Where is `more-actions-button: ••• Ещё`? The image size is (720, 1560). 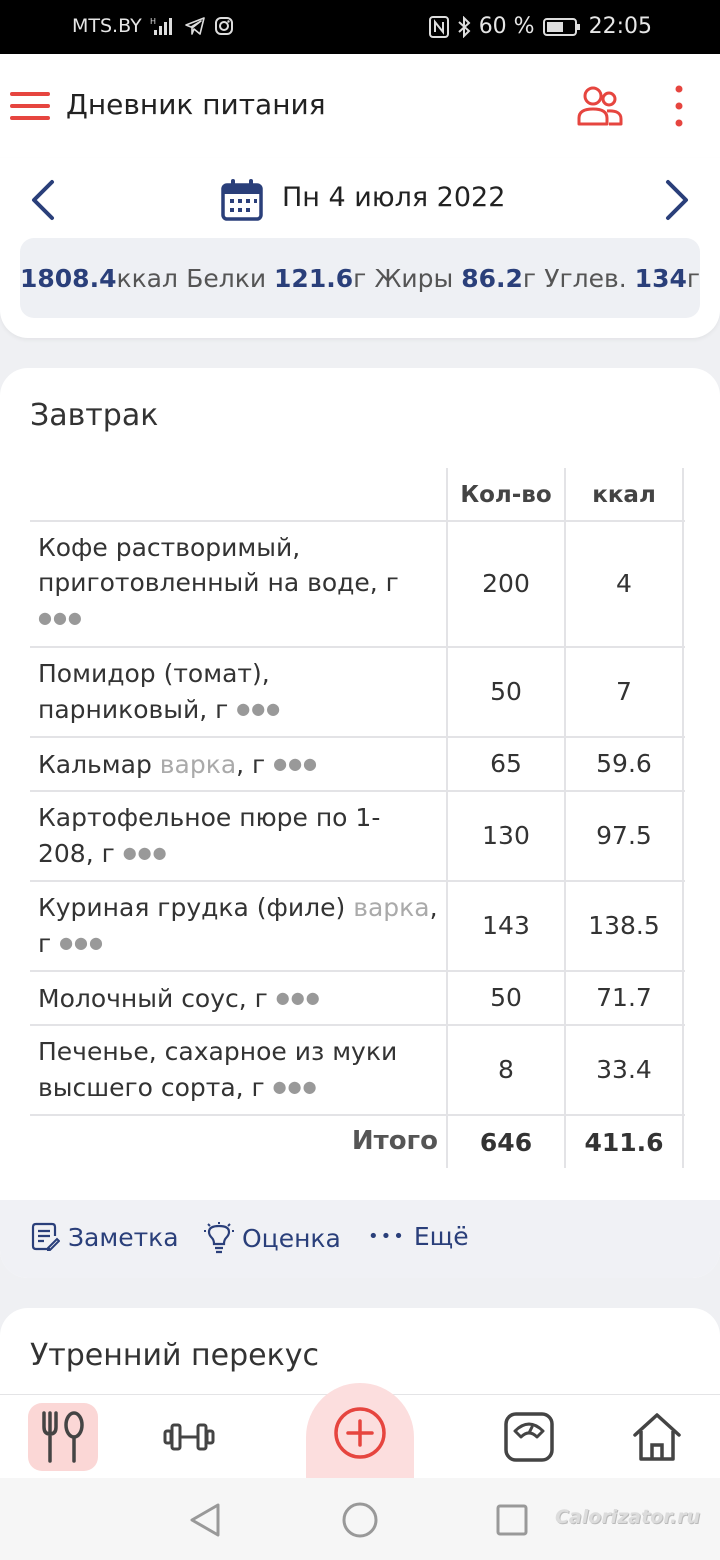
more-actions-button: ••• Ещё is located at coordinates (418, 1236).